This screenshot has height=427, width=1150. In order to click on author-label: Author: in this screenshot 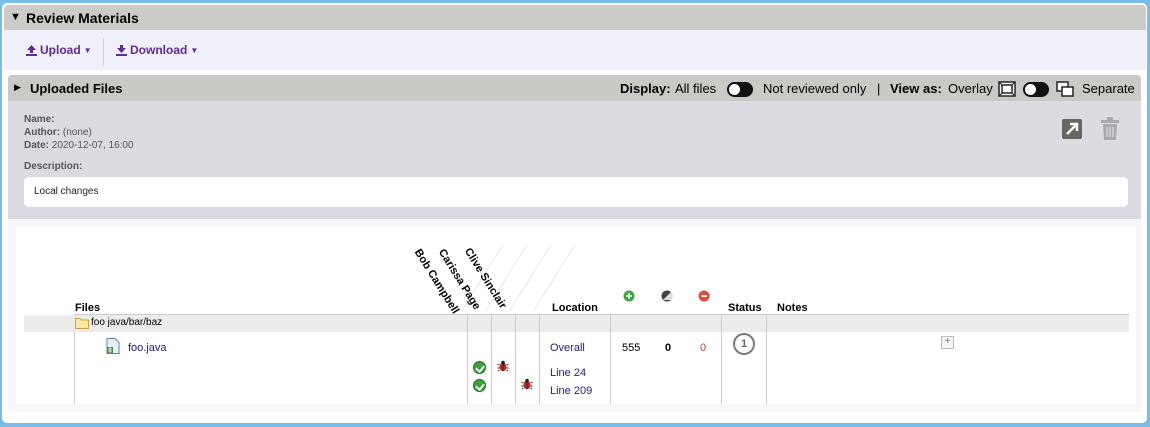, I will do `click(42, 132)`.